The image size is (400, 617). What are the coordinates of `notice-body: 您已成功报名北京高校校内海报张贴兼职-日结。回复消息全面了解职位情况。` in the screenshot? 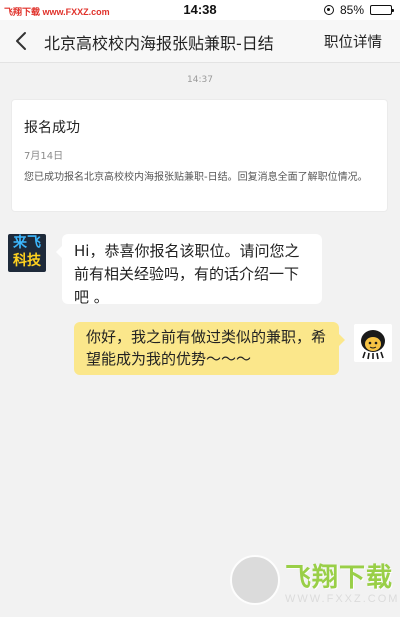 It's located at (196, 177).